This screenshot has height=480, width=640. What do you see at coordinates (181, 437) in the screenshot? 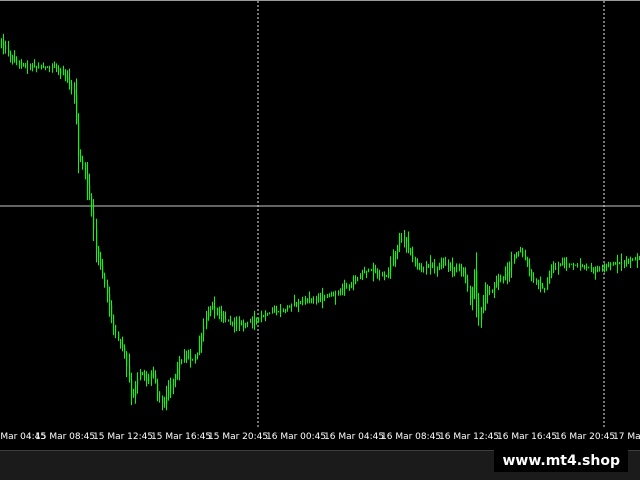
I see `time-tick-label: 15 Mar 16:45` at bounding box center [181, 437].